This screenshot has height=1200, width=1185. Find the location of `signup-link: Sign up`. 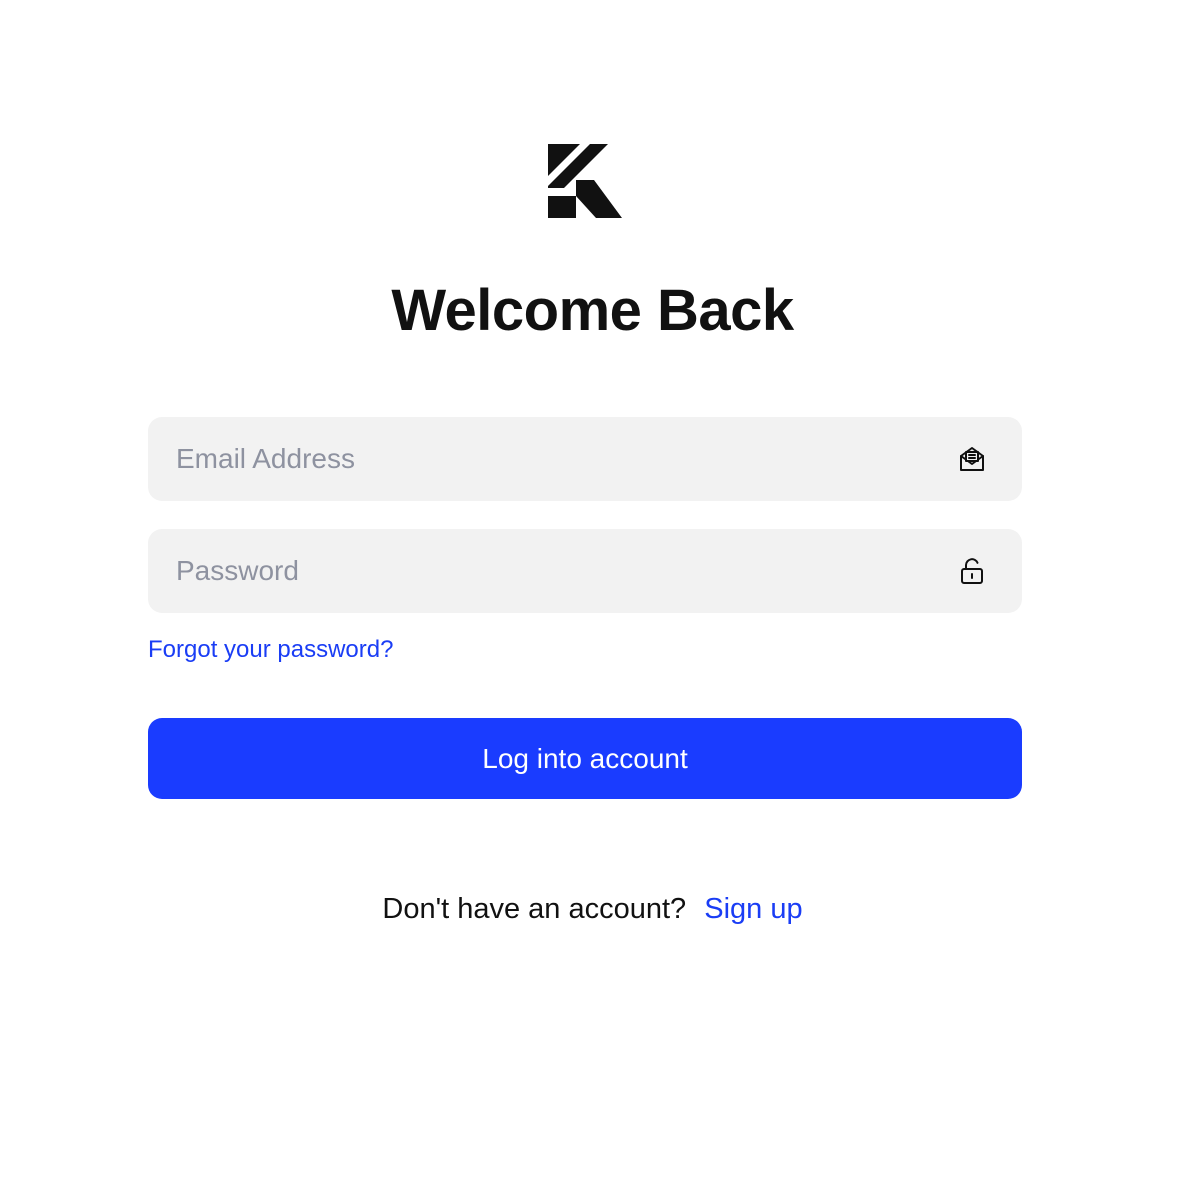

signup-link: Sign up is located at coordinates (753, 909).